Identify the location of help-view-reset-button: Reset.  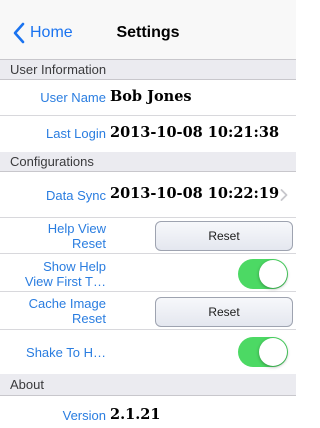
(224, 236).